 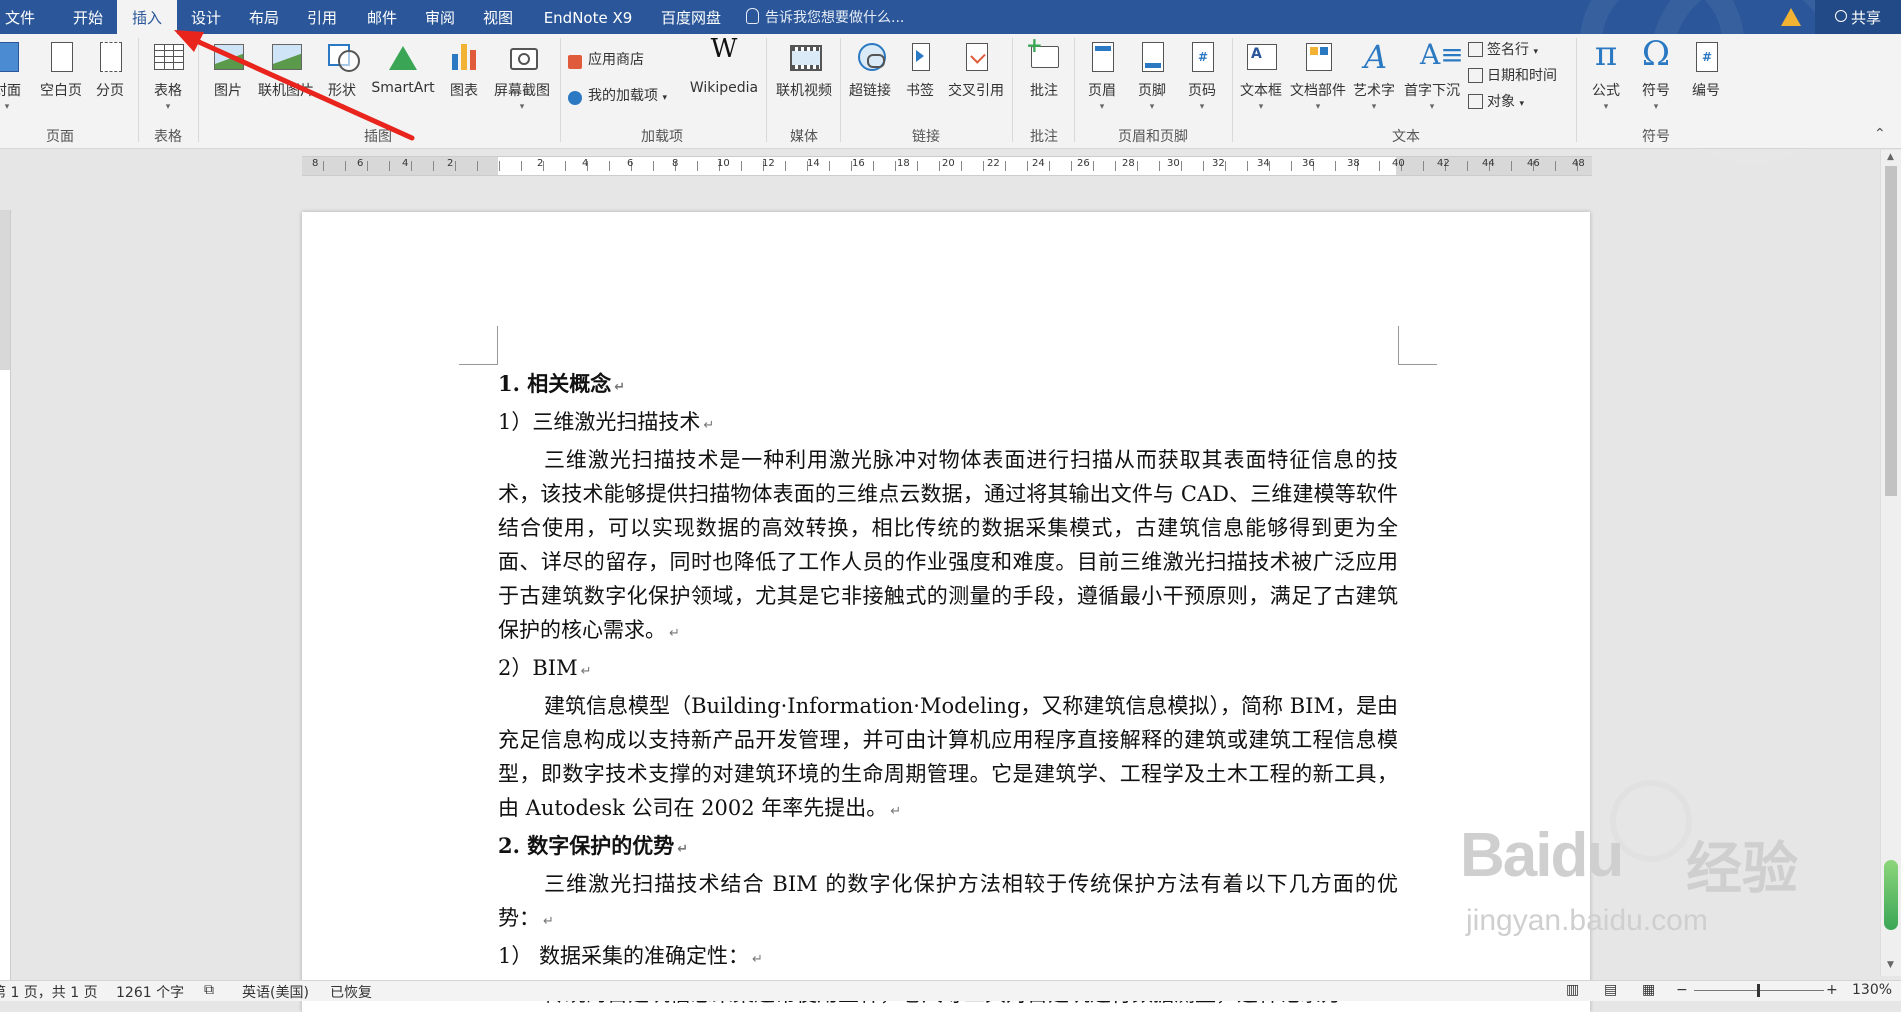 I want to click on annotation-arrow-head, so click(x=189, y=41).